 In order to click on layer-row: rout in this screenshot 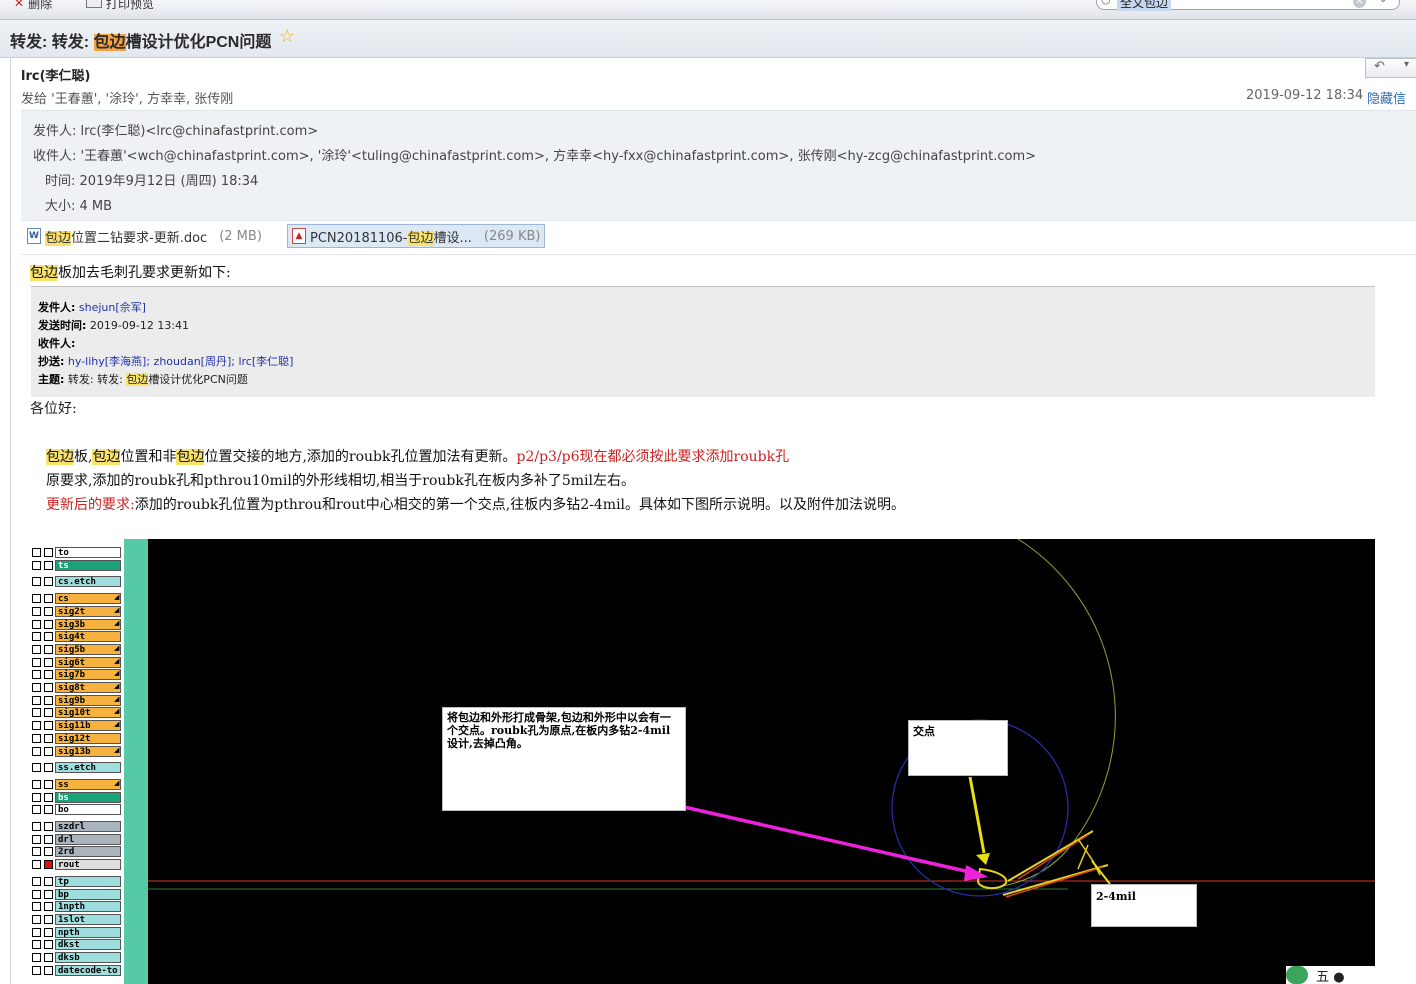, I will do `click(76, 865)`.